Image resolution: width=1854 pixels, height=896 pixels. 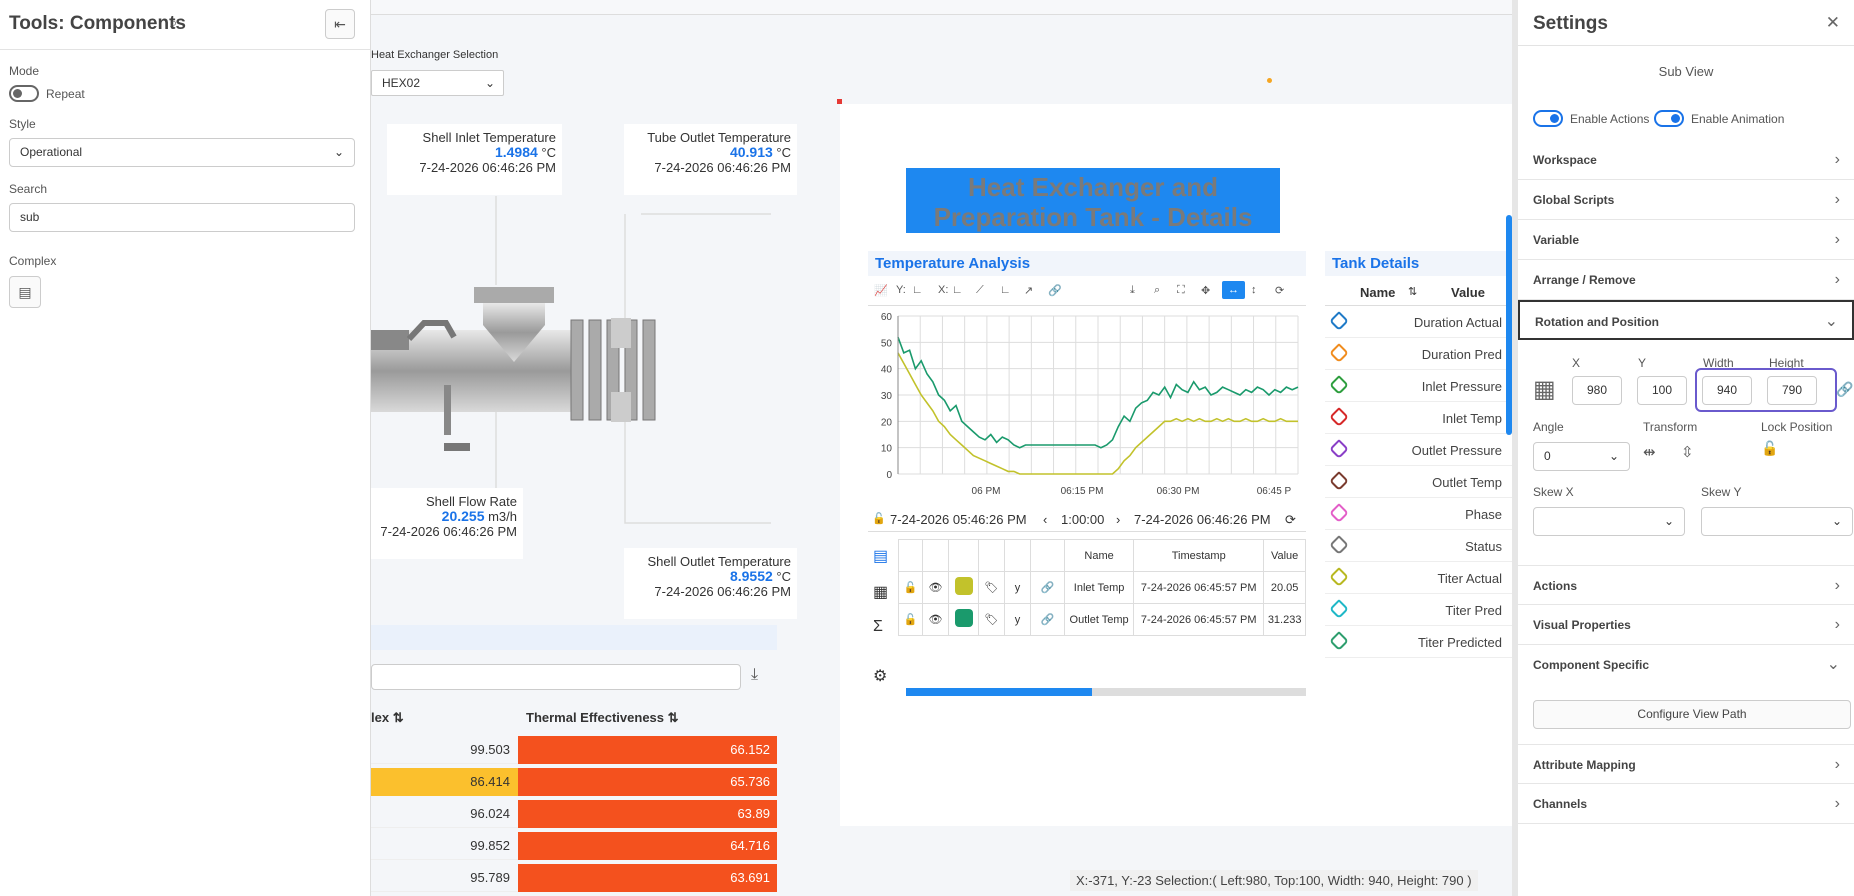 I want to click on sort-icon: ⇅, so click(x=1412, y=291).